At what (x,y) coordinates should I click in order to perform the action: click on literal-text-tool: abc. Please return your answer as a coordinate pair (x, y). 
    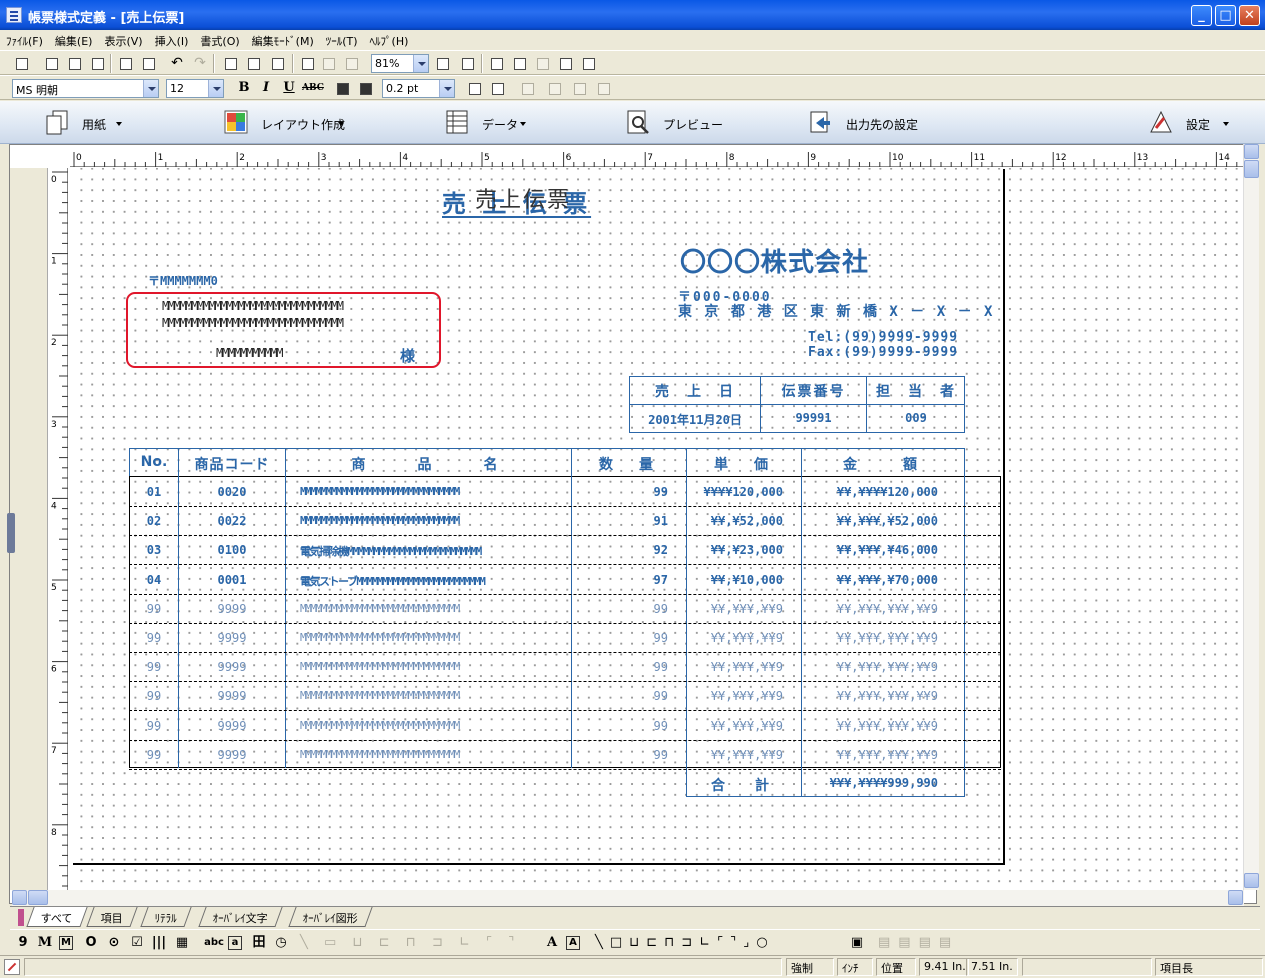
    Looking at the image, I should click on (214, 943).